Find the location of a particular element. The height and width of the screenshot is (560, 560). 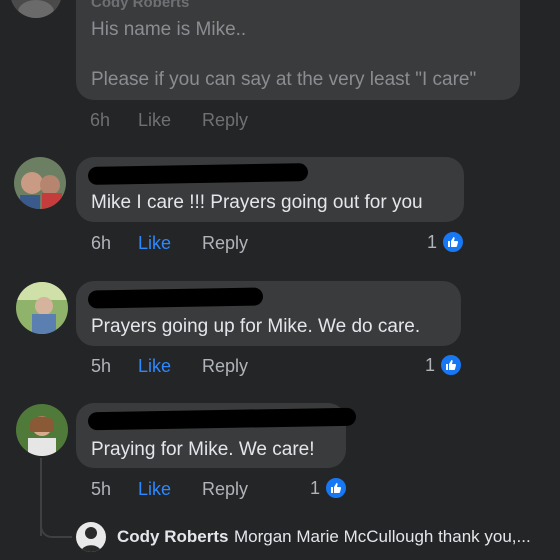

comment-author: Cody Roberts is located at coordinates (140, 5).